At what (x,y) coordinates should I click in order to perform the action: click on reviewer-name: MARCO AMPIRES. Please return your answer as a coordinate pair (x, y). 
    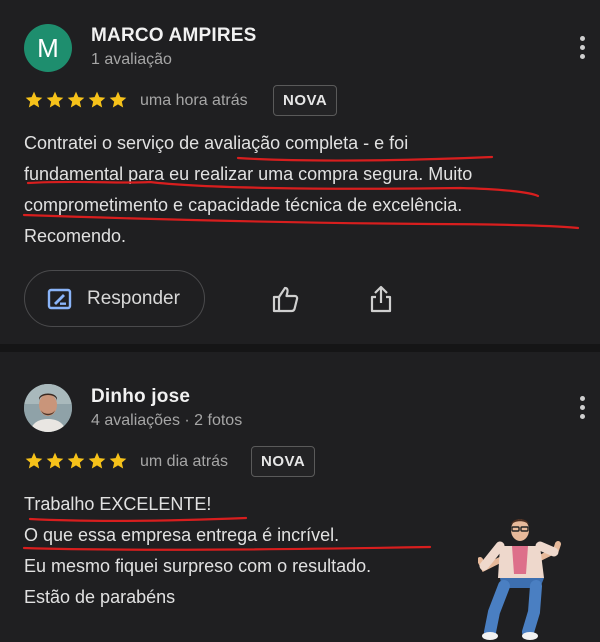
    Looking at the image, I should click on (174, 36).